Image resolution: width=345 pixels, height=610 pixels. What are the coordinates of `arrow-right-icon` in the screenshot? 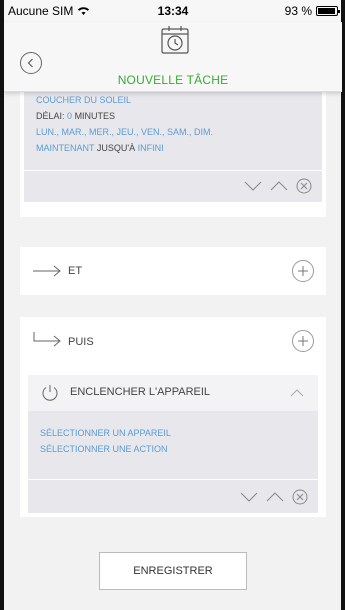 It's located at (47, 271).